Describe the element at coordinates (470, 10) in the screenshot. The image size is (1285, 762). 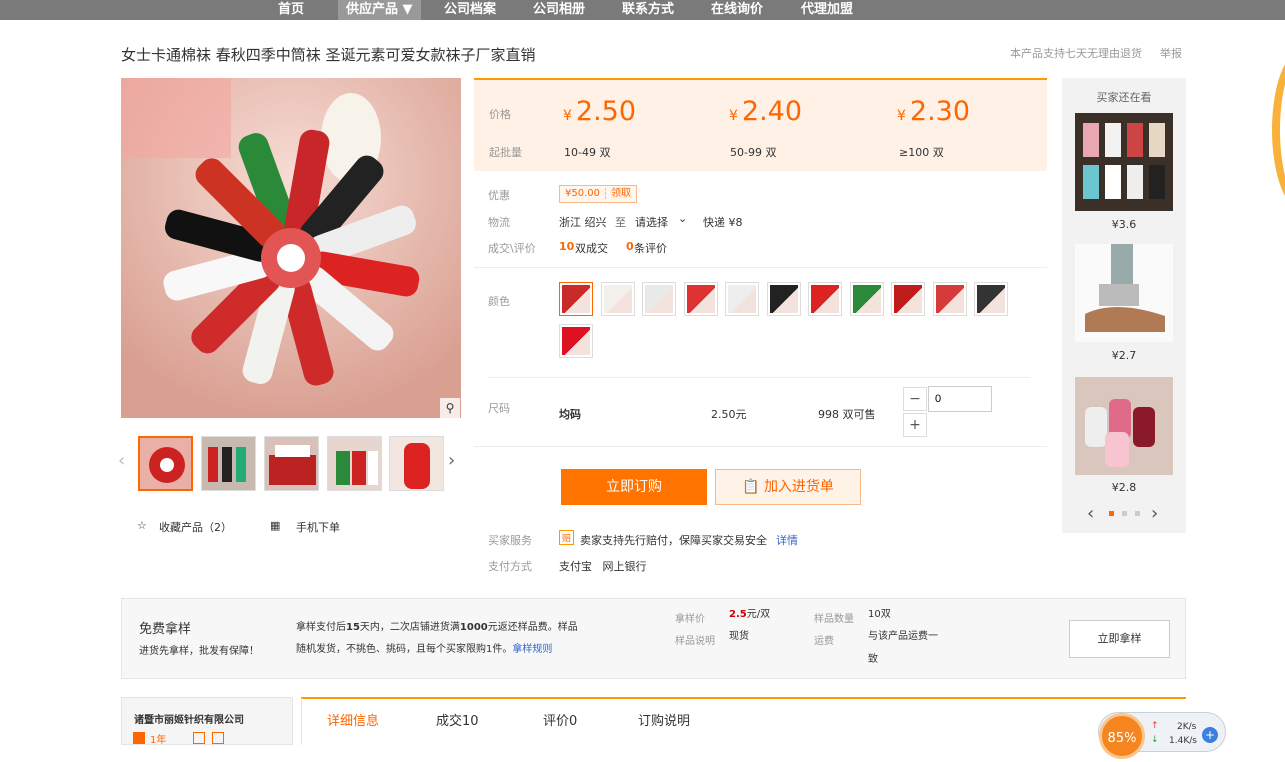
I see `nav-company-profile: 公司档案` at that location.